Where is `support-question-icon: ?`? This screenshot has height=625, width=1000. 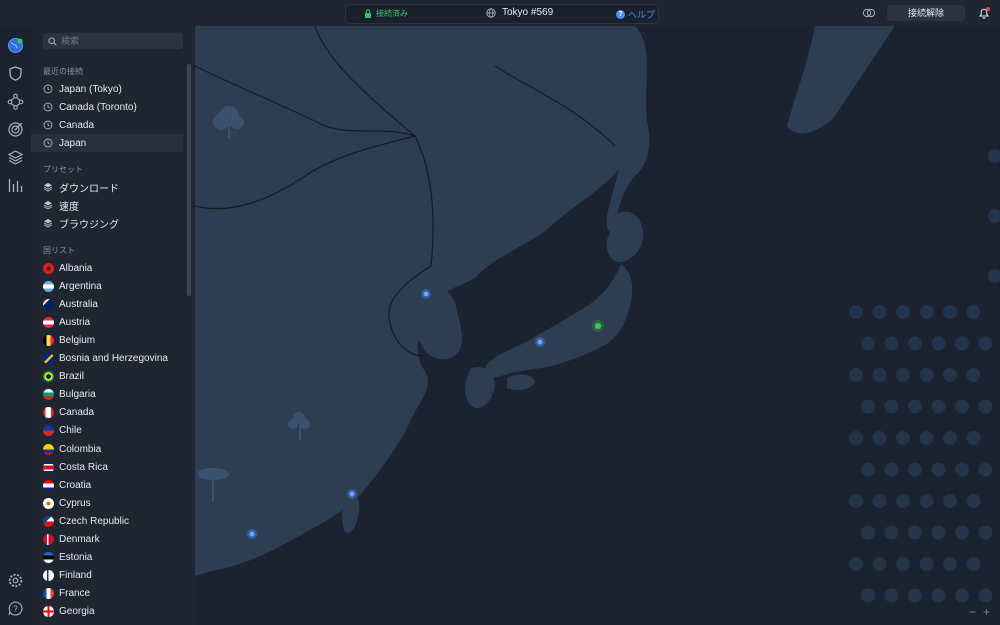 support-question-icon: ? is located at coordinates (15, 608).